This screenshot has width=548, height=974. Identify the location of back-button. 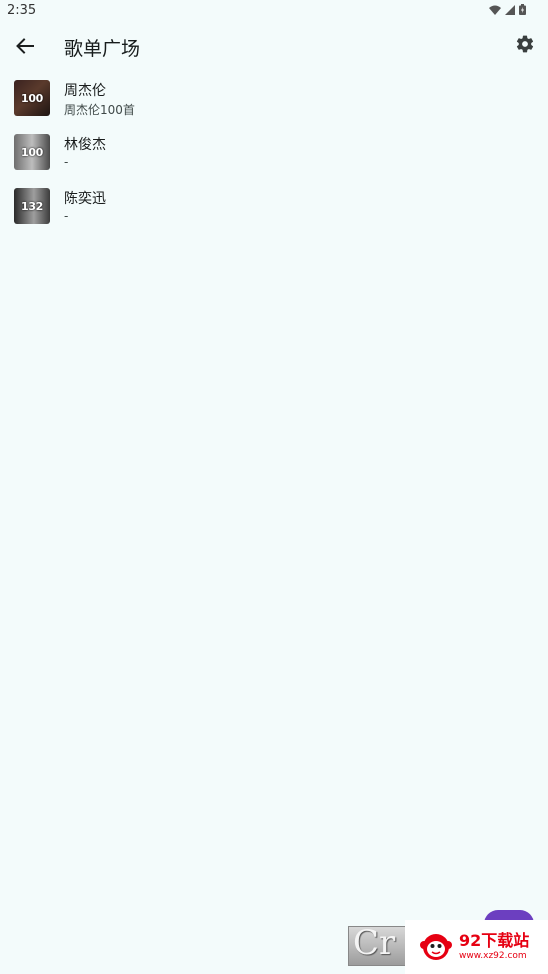
(25, 46).